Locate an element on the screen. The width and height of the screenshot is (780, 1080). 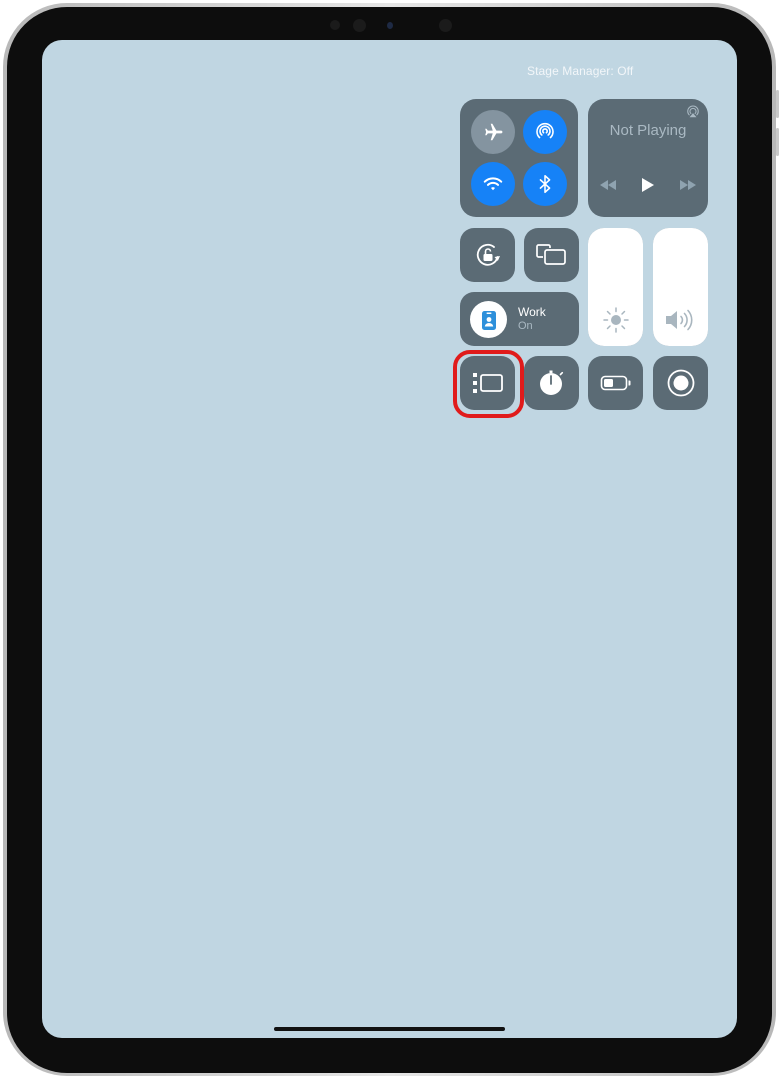
wifi-icon is located at coordinates (493, 184).